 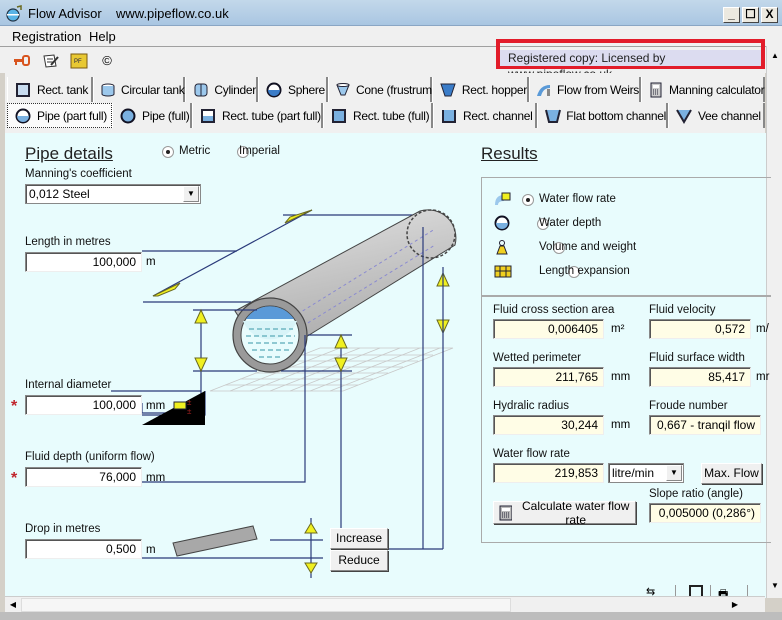 I want to click on tab-pipe-full: Pipe (full), so click(x=152, y=115).